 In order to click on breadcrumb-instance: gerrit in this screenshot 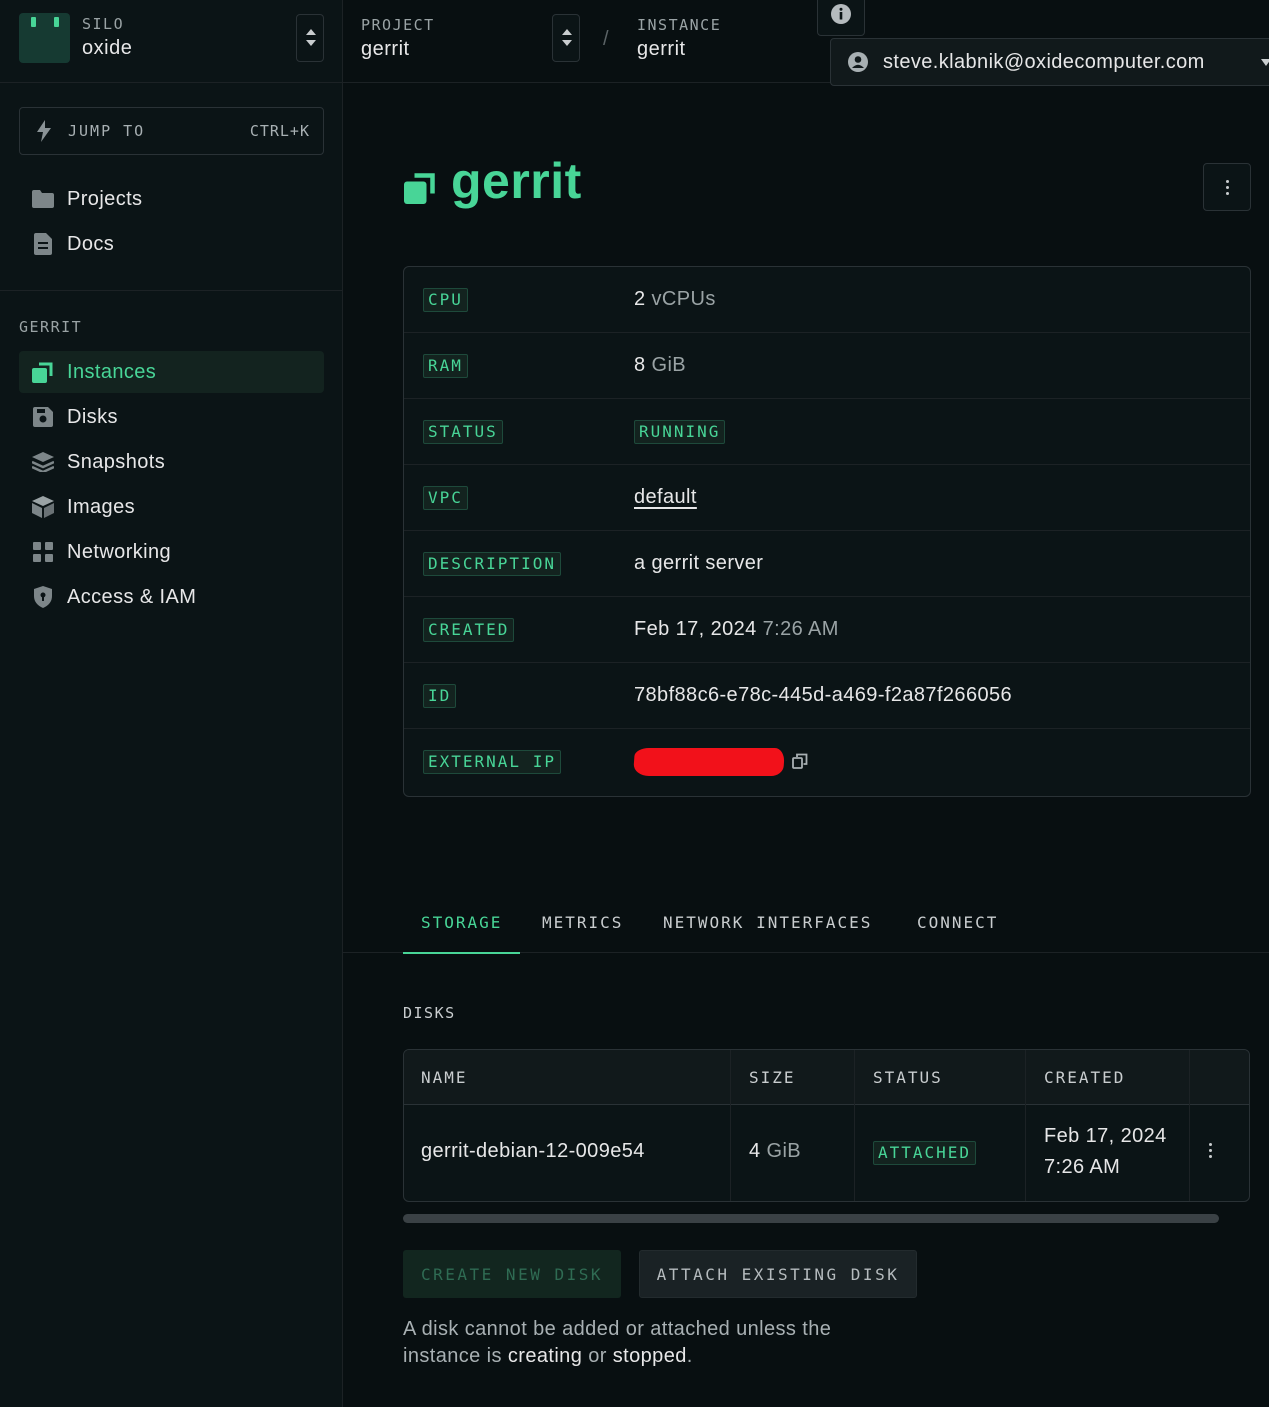, I will do `click(661, 49)`.